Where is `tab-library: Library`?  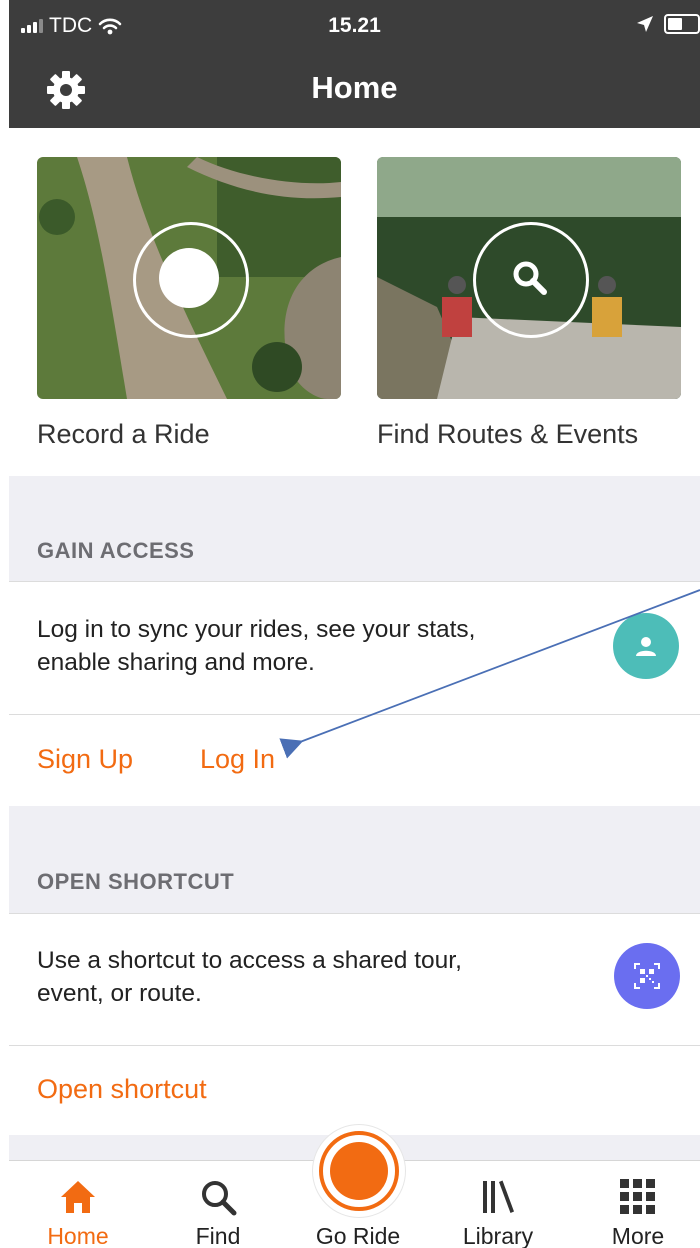
tab-library: Library is located at coordinates (498, 1204).